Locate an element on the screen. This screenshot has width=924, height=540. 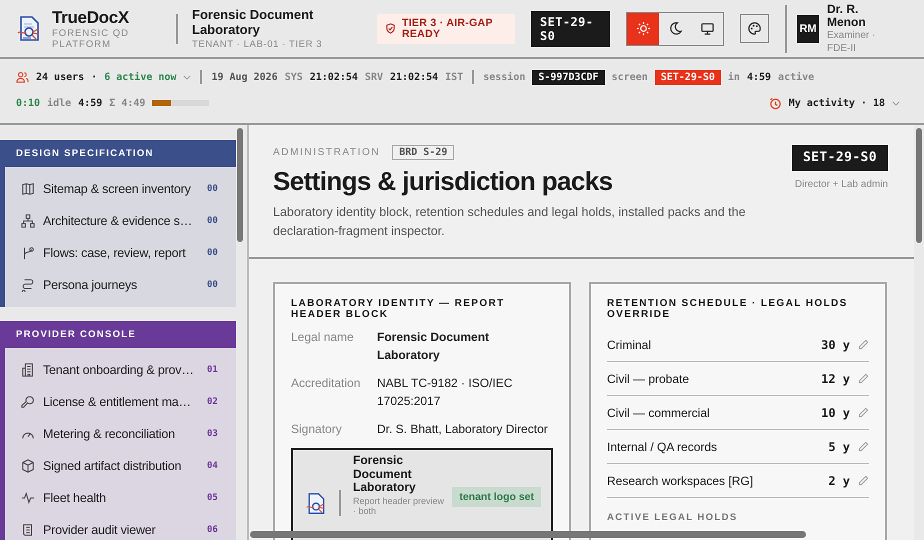
palette-icon is located at coordinates (754, 28).